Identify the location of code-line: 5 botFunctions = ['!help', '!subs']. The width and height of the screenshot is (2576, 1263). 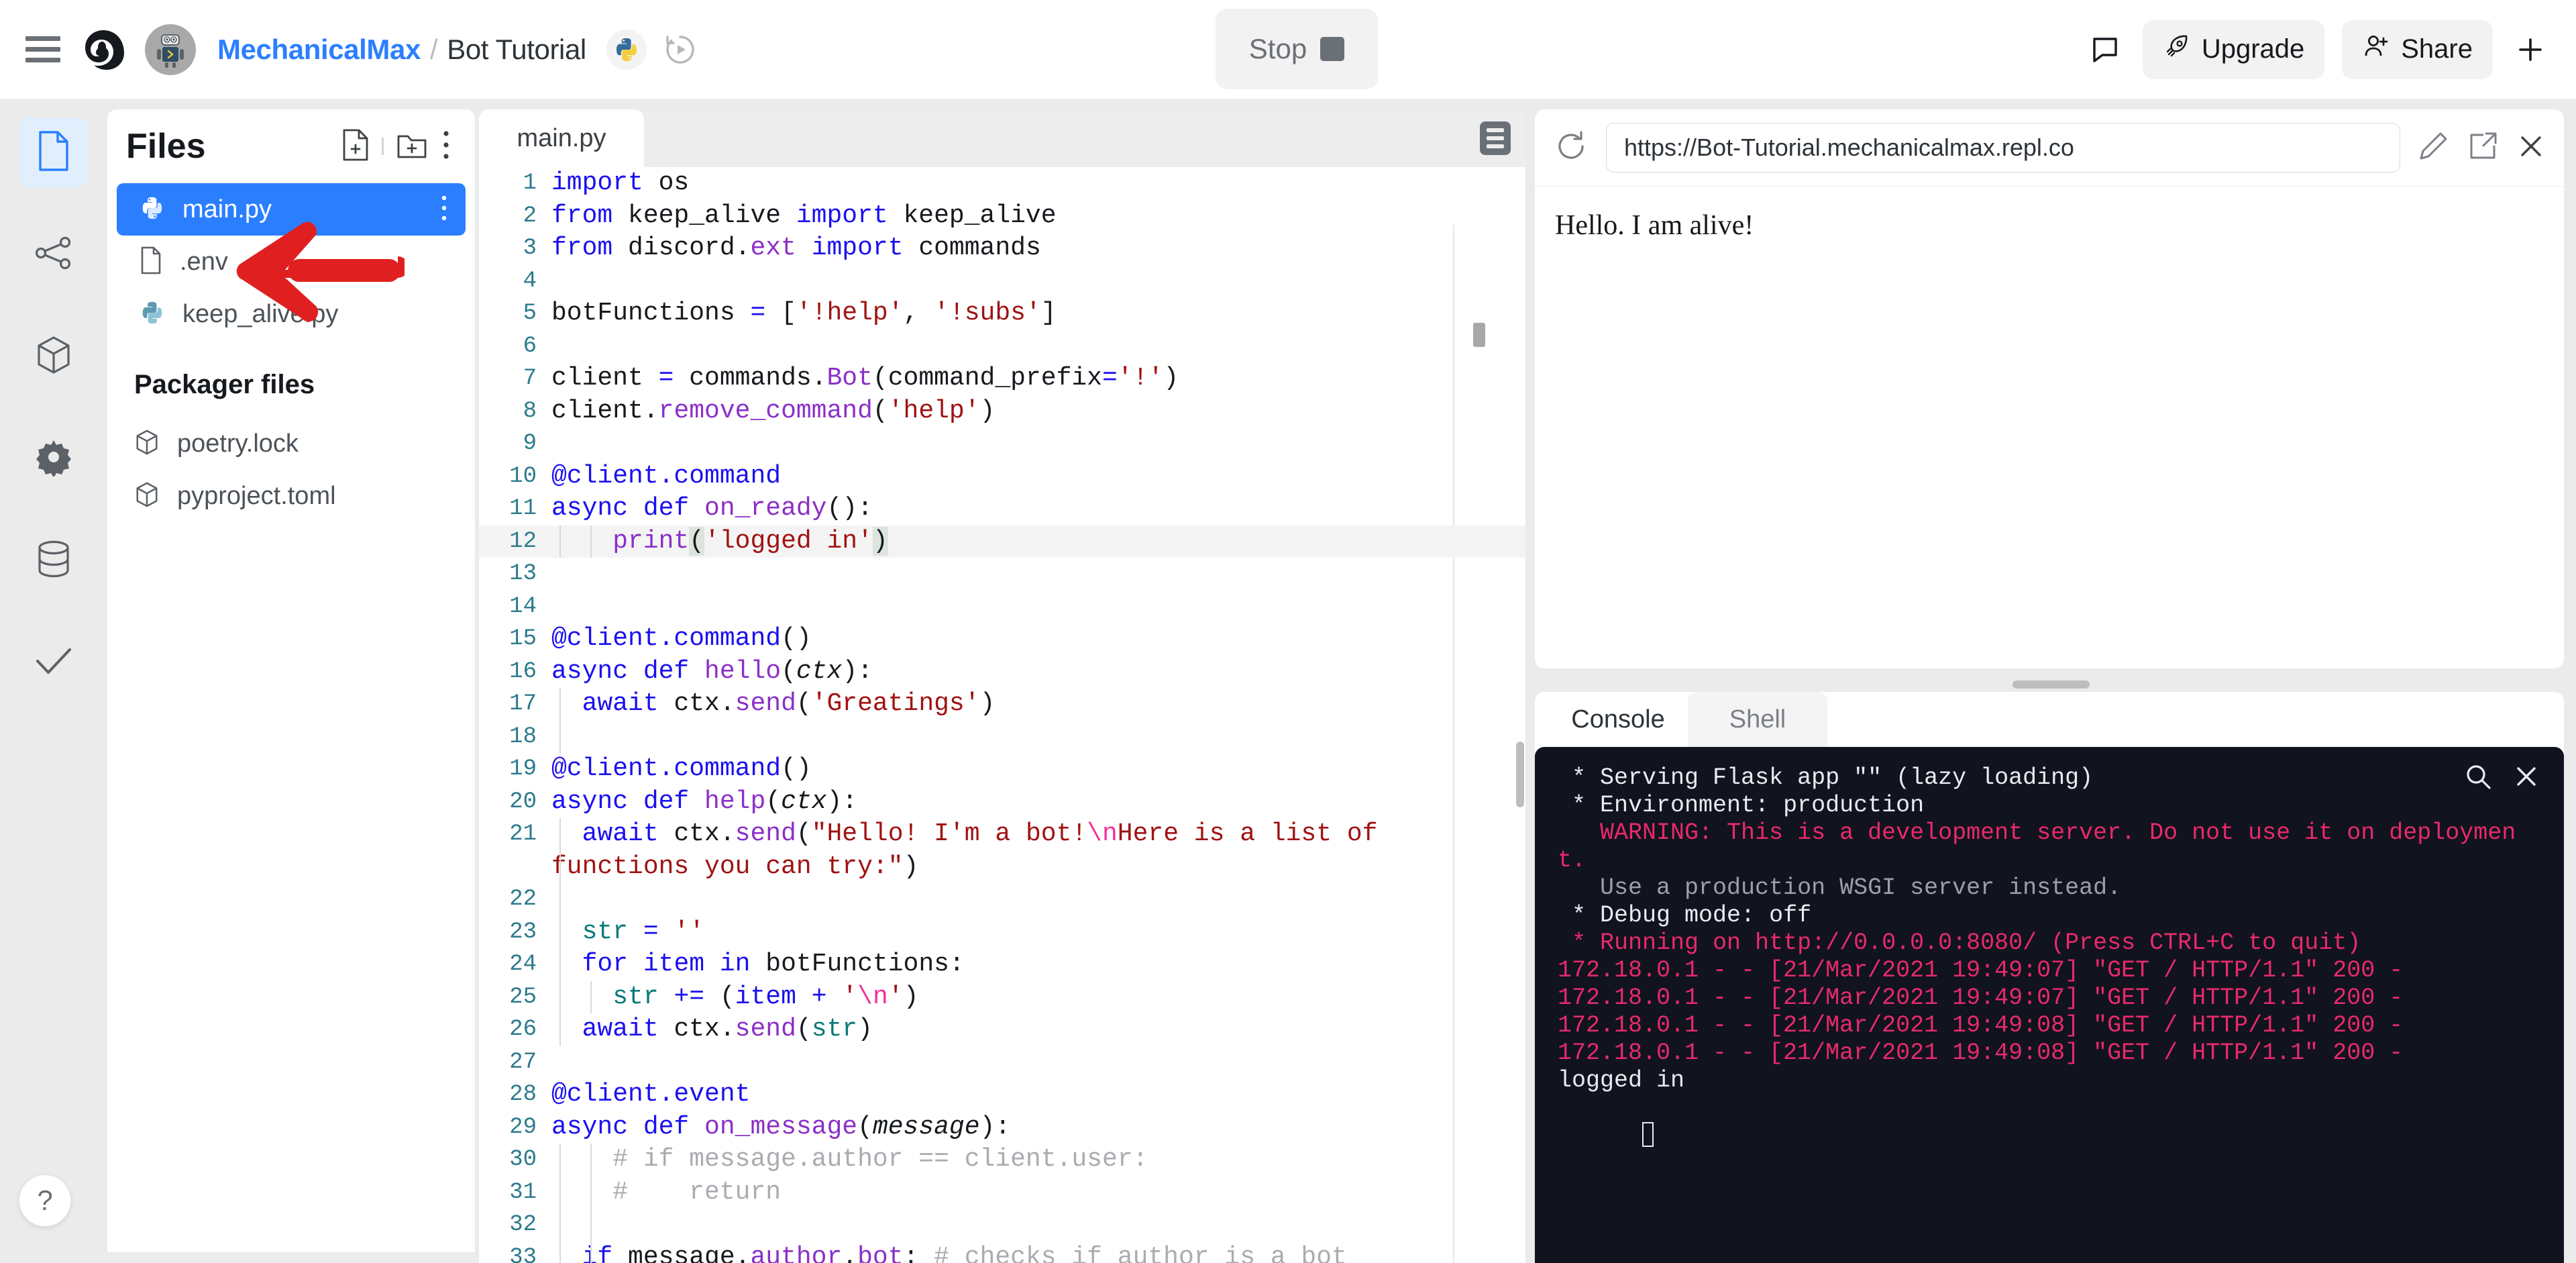
(1002, 313).